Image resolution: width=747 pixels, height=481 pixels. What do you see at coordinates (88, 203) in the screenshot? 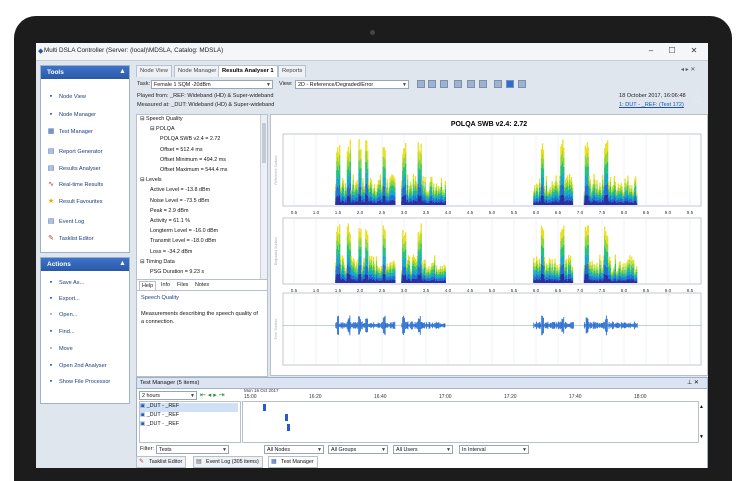
I see `panel-item: ★ Result Favourites` at bounding box center [88, 203].